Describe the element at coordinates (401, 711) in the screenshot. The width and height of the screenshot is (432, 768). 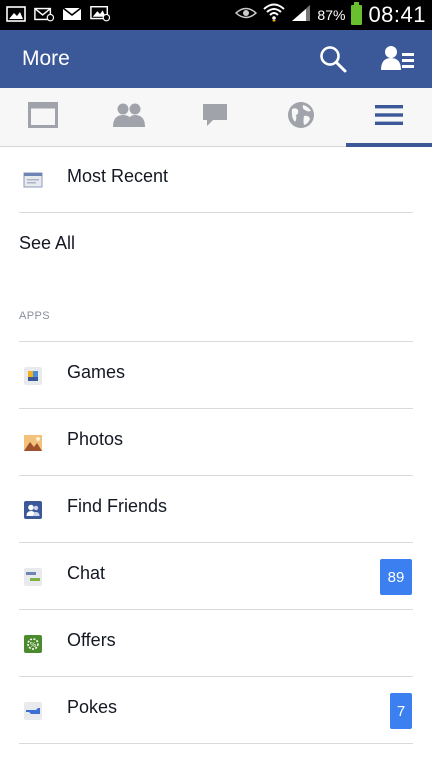
I see `pokes-count-badge: 7` at that location.